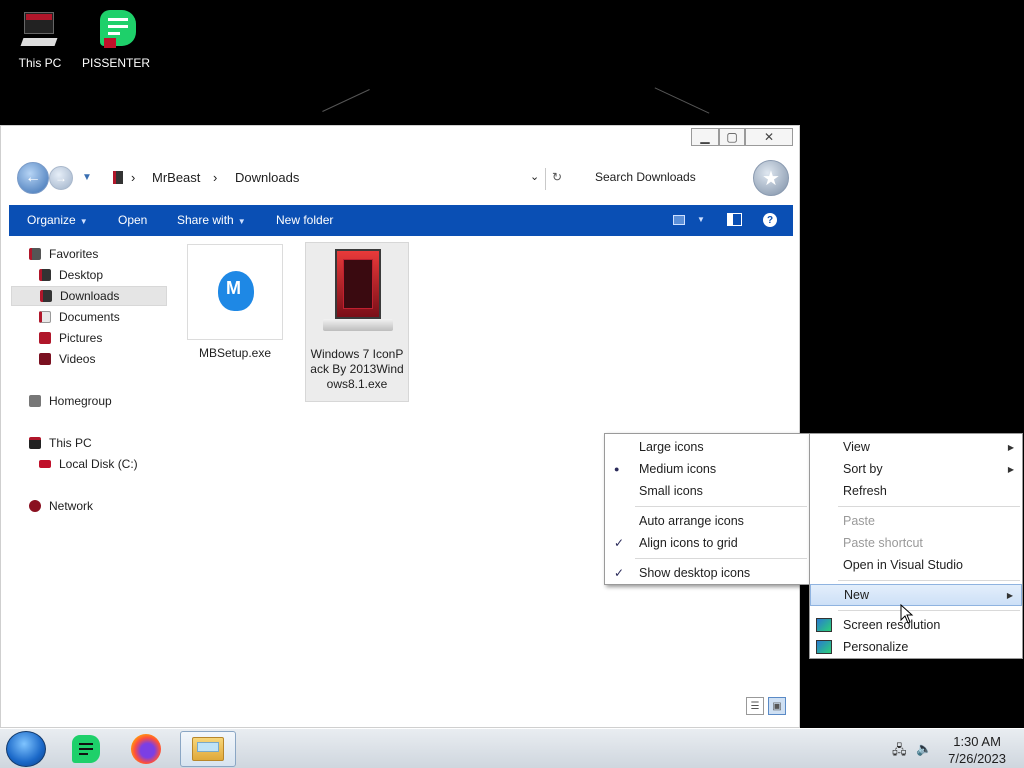  I want to click on taskbar-app-file-explorer, so click(208, 749).